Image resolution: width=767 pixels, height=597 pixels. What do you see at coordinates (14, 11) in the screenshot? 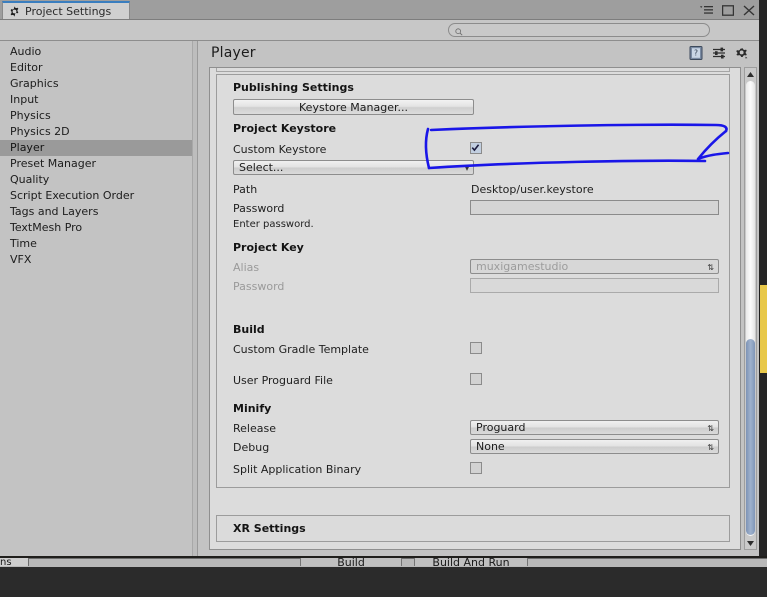
I see `gear-icon` at bounding box center [14, 11].